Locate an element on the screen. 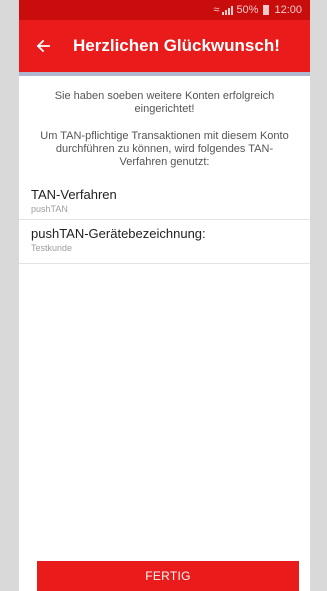  status-bar: ≈ 50% 12:00 is located at coordinates (164, 10).